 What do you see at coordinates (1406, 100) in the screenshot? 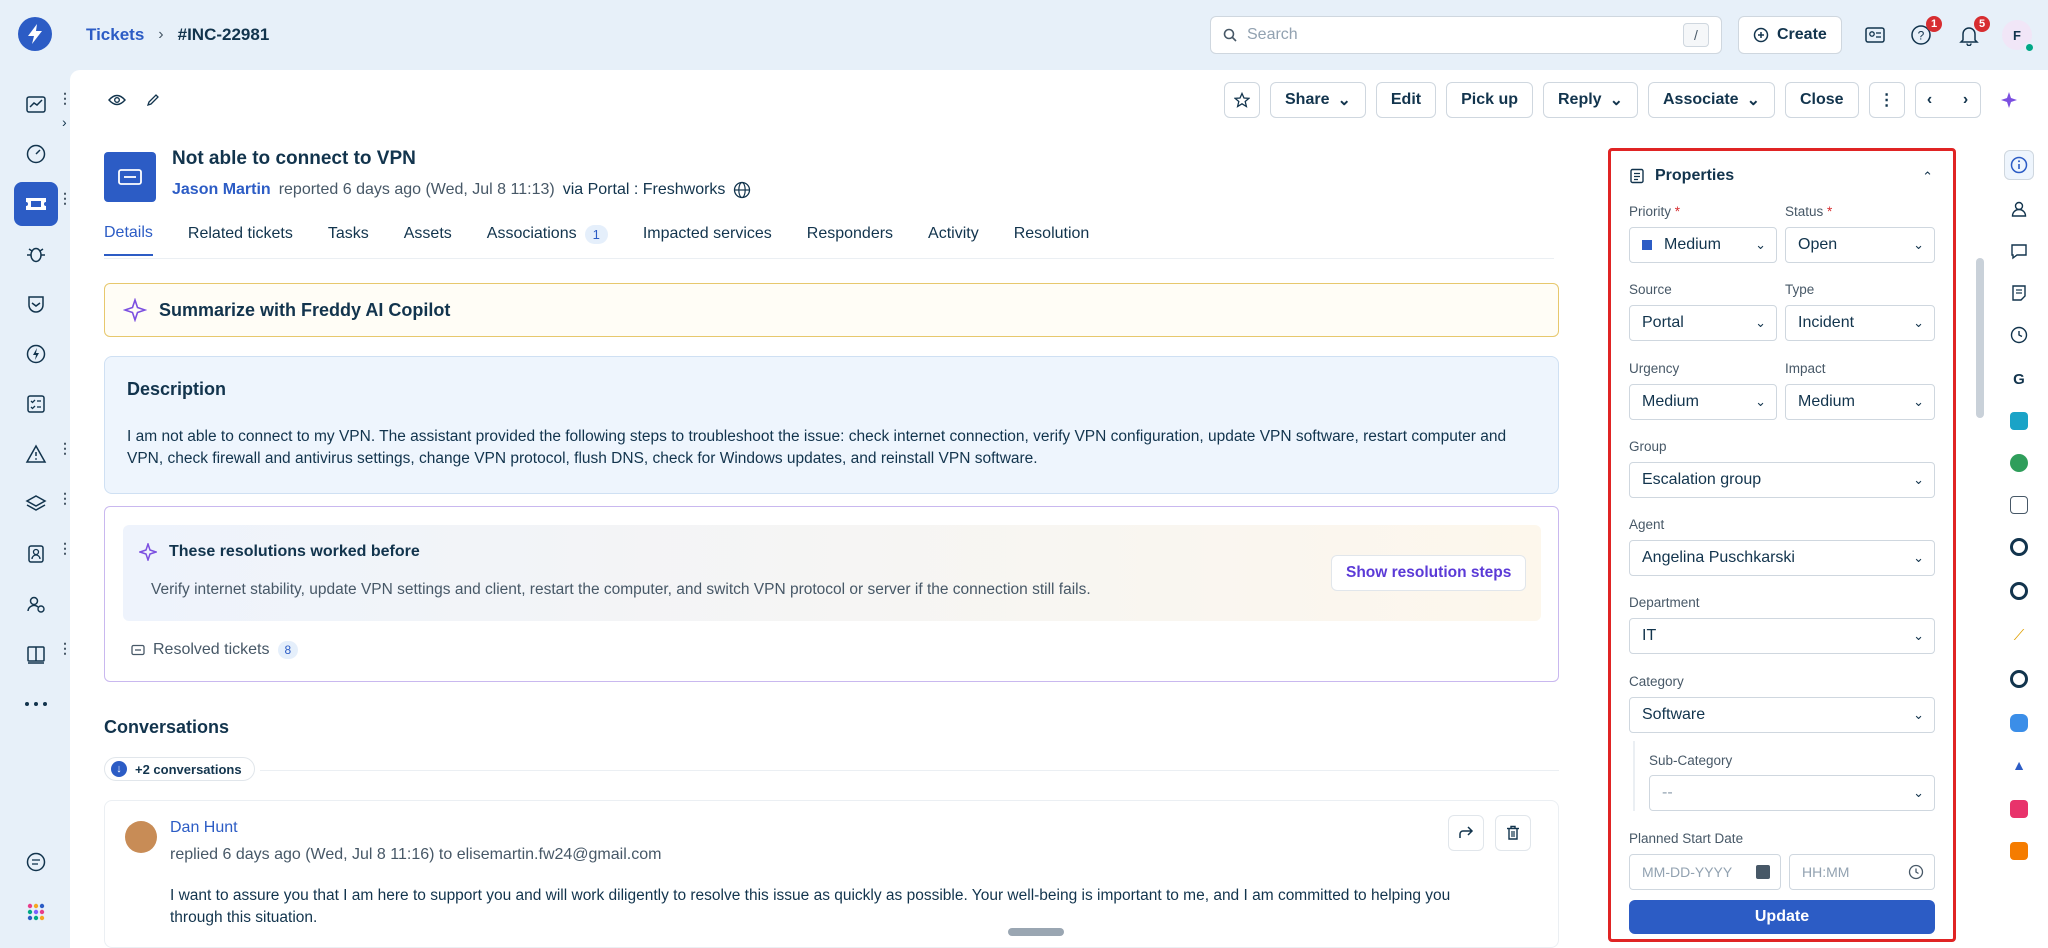
I see `edit-button: Edit` at bounding box center [1406, 100].